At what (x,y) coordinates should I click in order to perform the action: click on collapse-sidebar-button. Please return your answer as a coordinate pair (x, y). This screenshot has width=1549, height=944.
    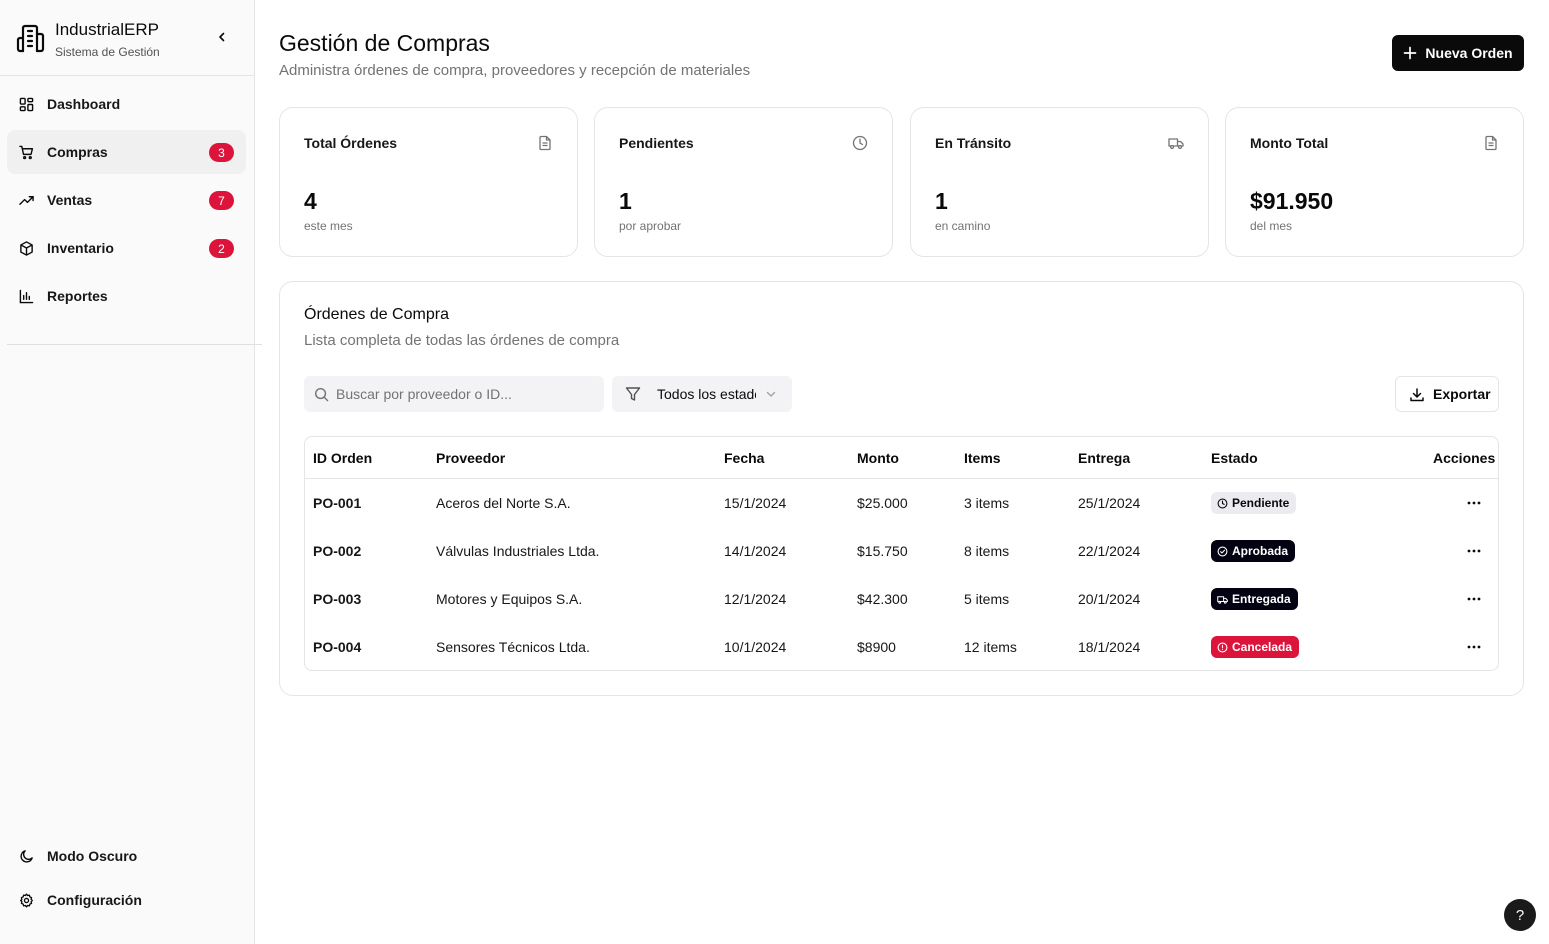
    Looking at the image, I should click on (222, 37).